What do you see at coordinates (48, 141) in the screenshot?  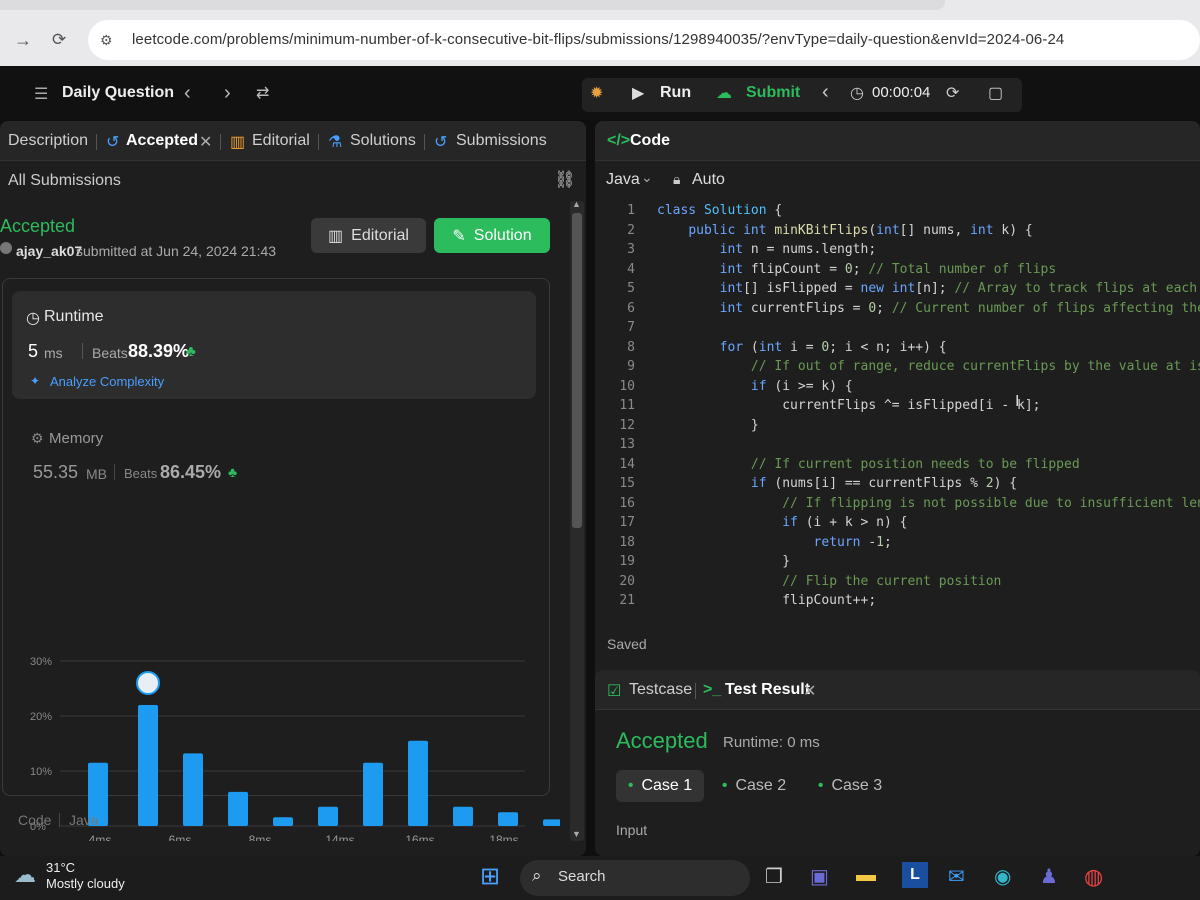 I see `tab-description: Description` at bounding box center [48, 141].